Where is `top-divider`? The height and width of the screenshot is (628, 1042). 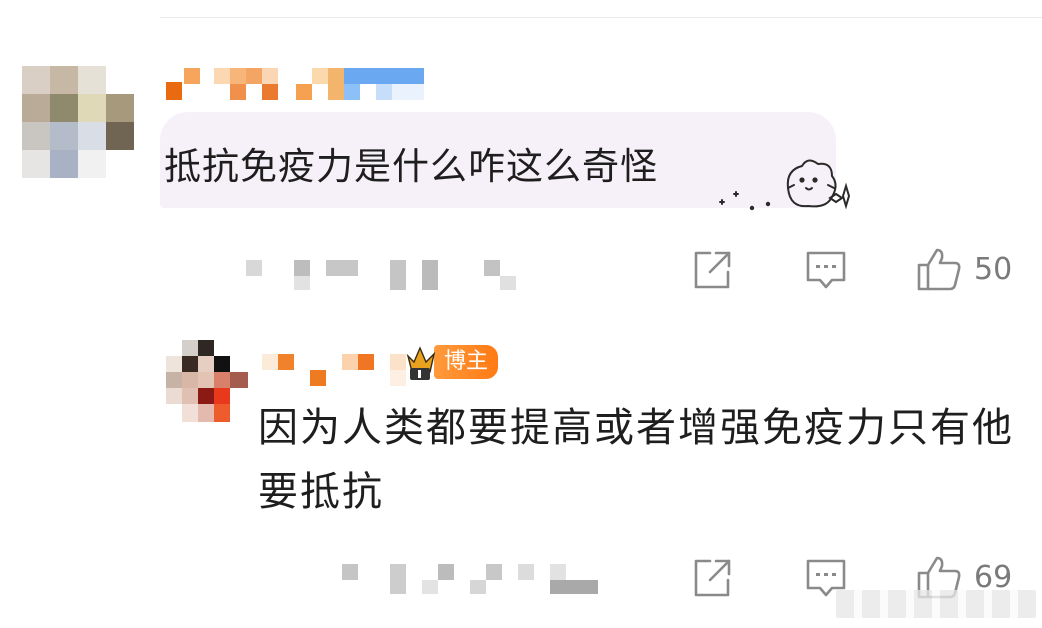 top-divider is located at coordinates (601, 17).